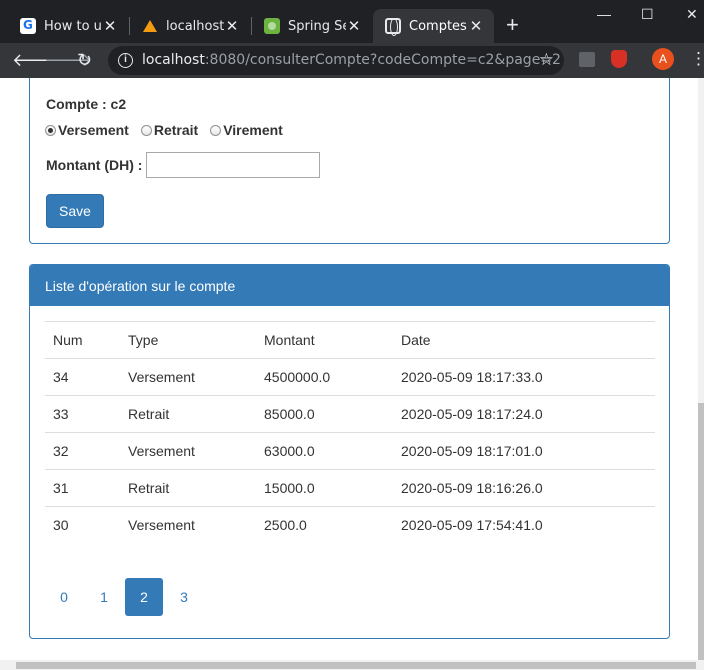 The height and width of the screenshot is (670, 704). Describe the element at coordinates (324, 488) in the screenshot. I see `cell-montant: 15000.0` at that location.